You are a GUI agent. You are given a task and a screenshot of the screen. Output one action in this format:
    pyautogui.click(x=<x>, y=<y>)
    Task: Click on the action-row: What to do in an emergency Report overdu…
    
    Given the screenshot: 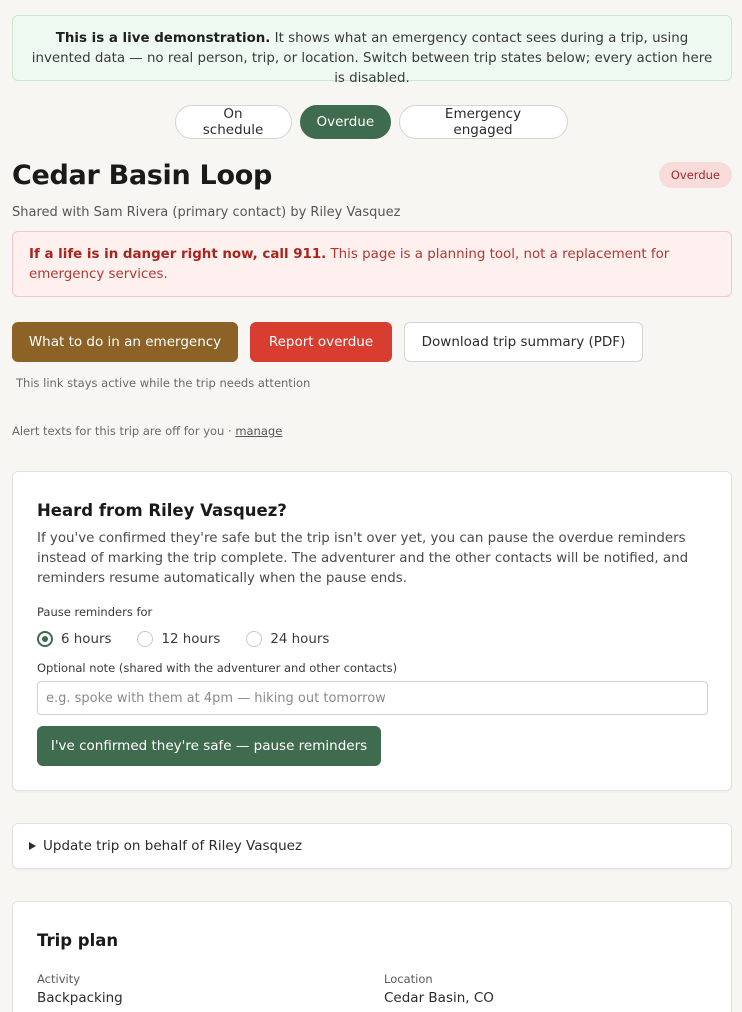 What is the action you would take?
    pyautogui.click(x=327, y=342)
    